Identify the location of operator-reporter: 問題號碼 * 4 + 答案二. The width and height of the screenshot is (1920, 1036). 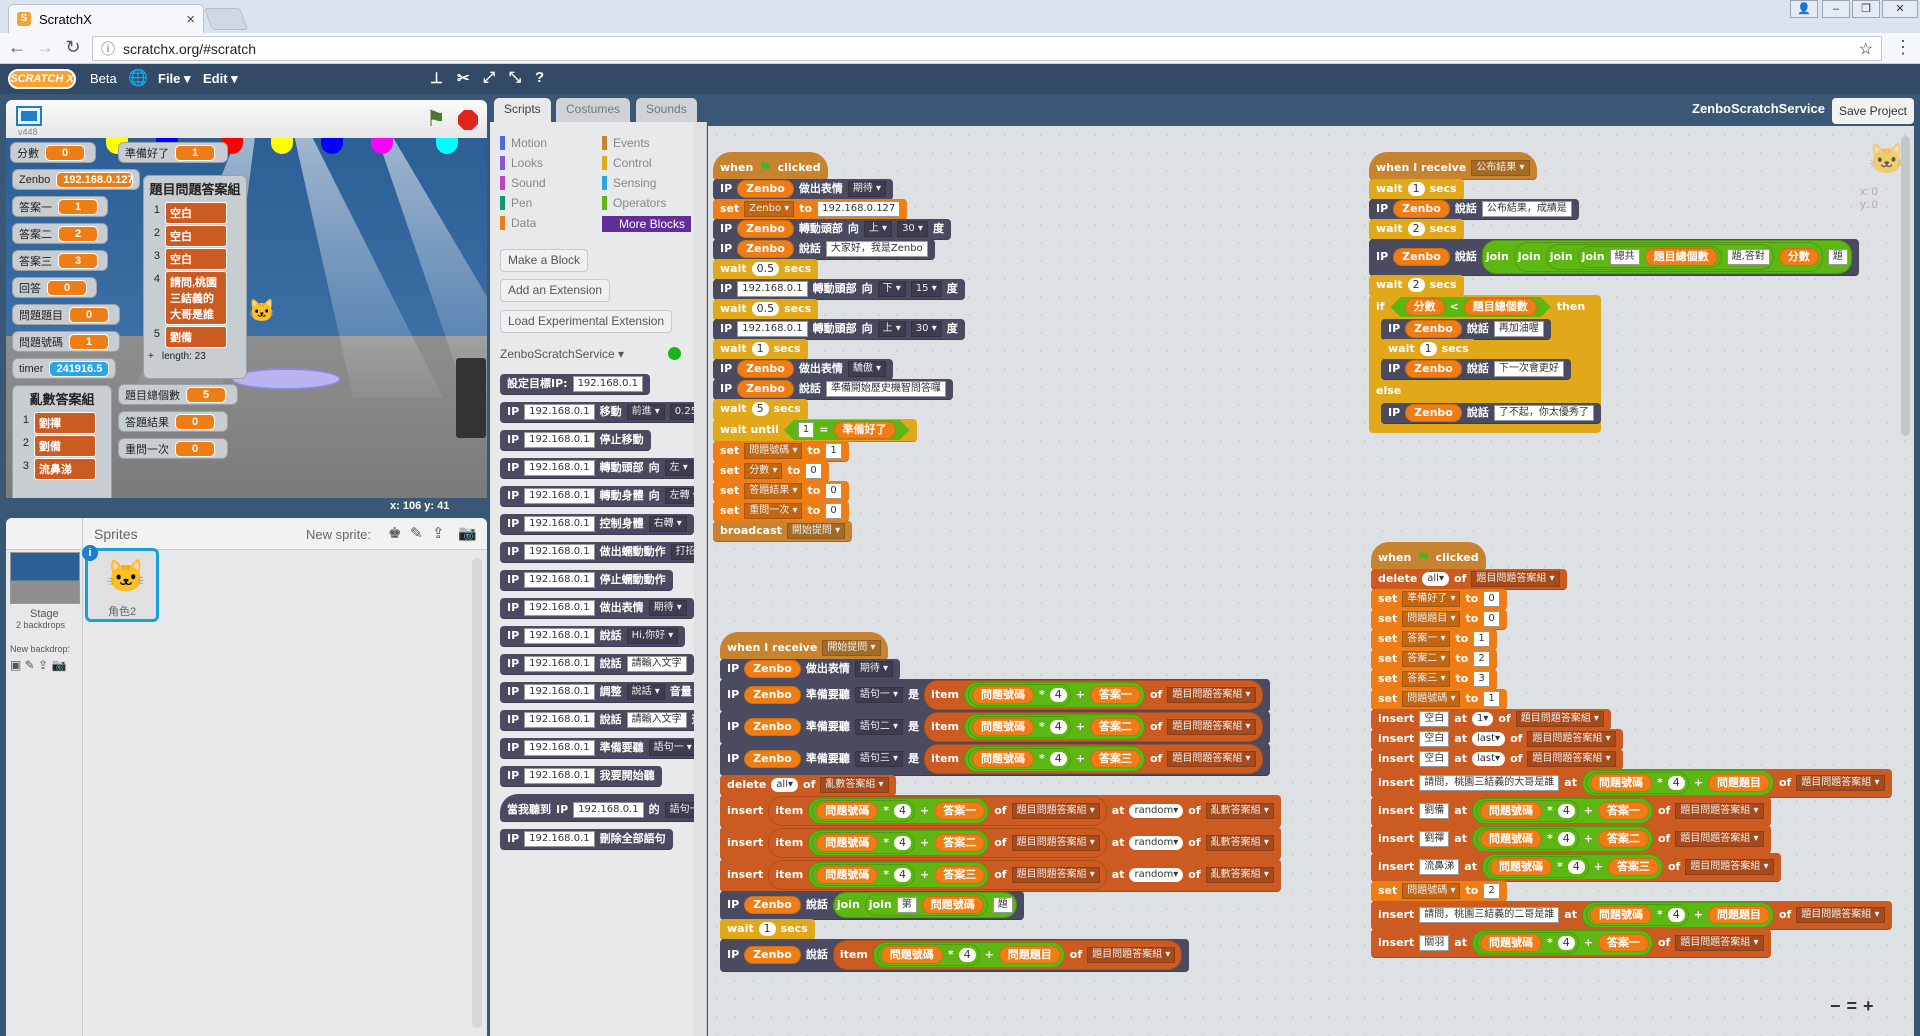
(899, 843).